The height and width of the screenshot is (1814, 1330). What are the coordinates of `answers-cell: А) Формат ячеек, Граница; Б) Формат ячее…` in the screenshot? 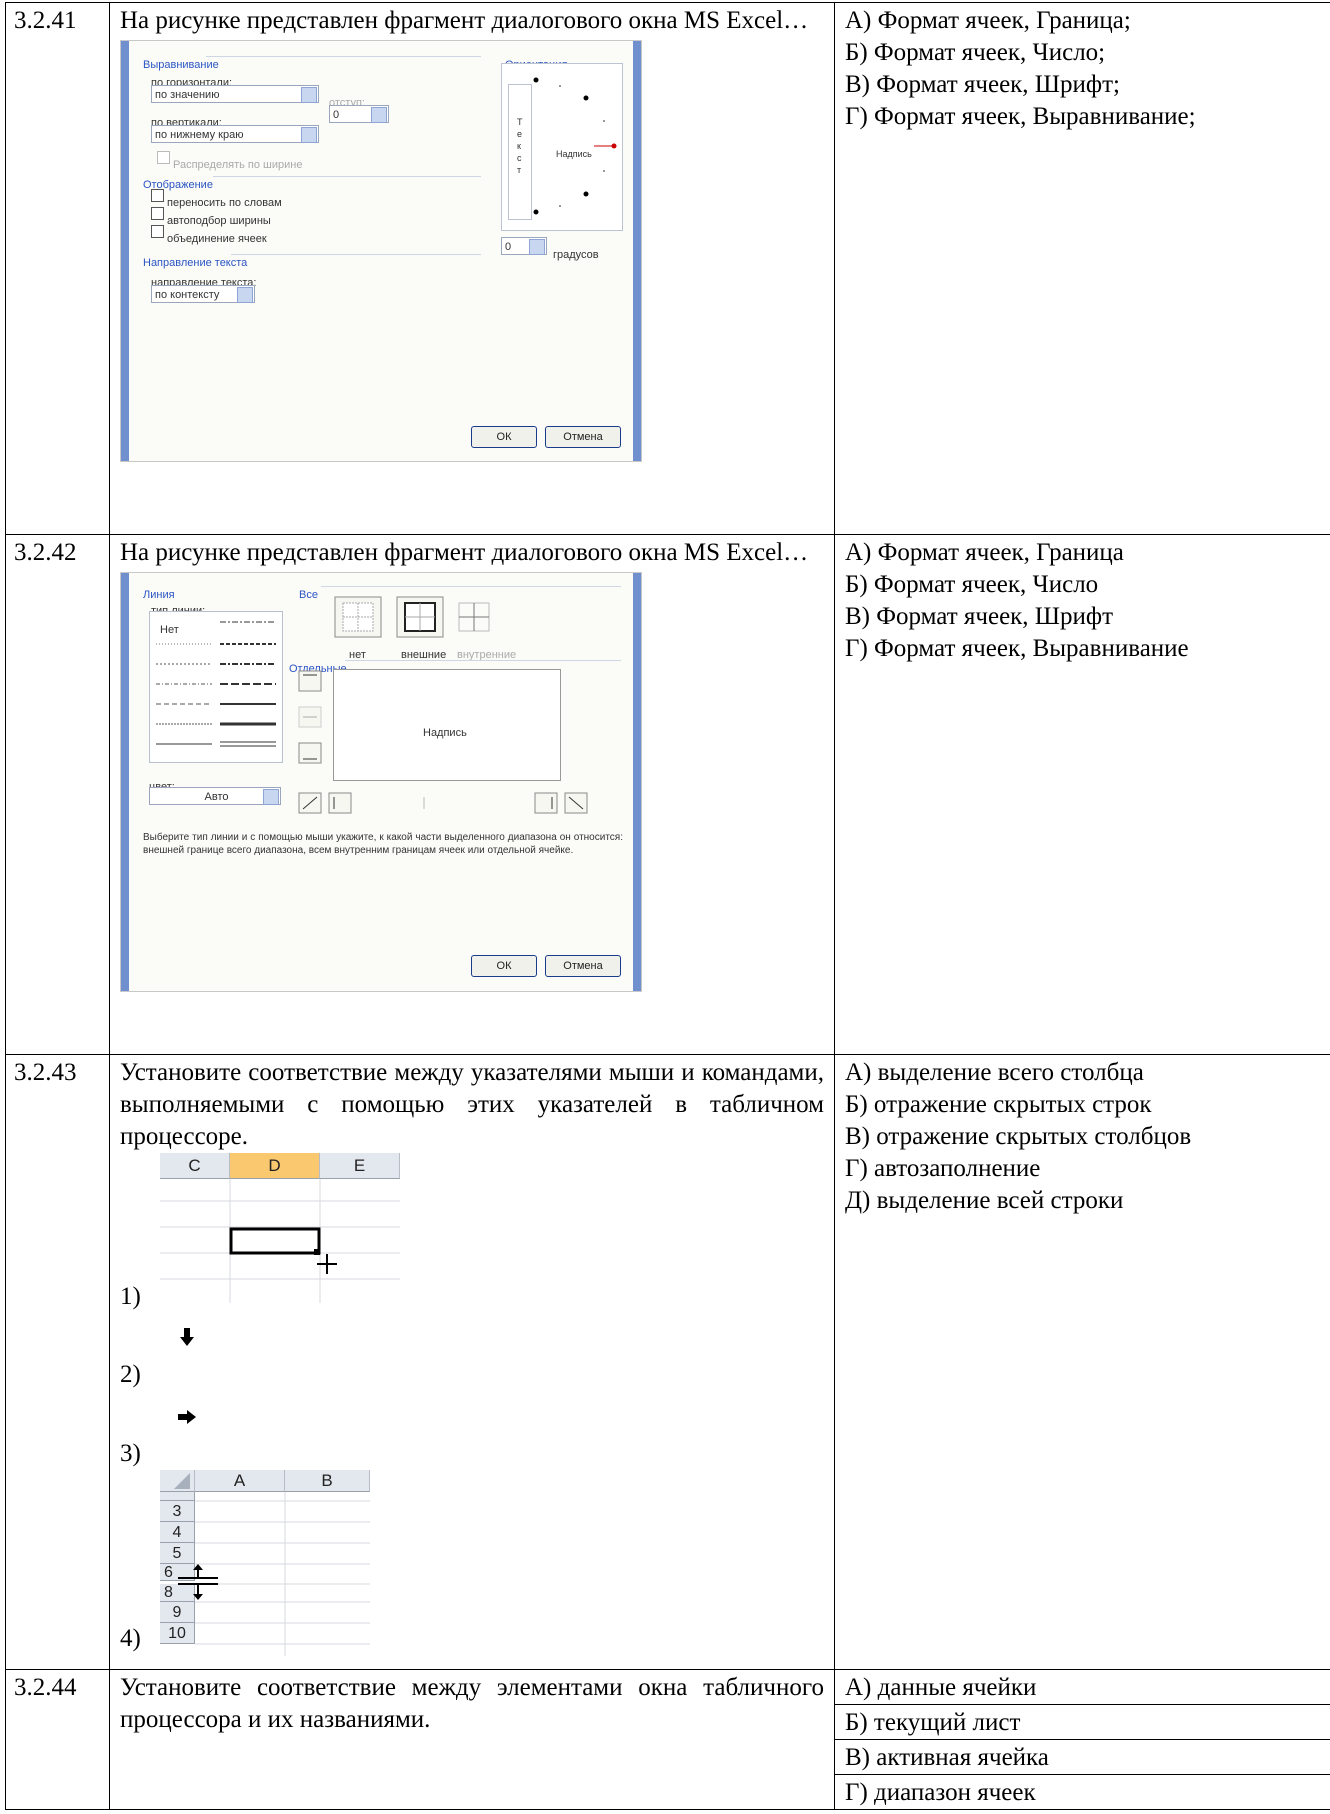 It's located at (1082, 268).